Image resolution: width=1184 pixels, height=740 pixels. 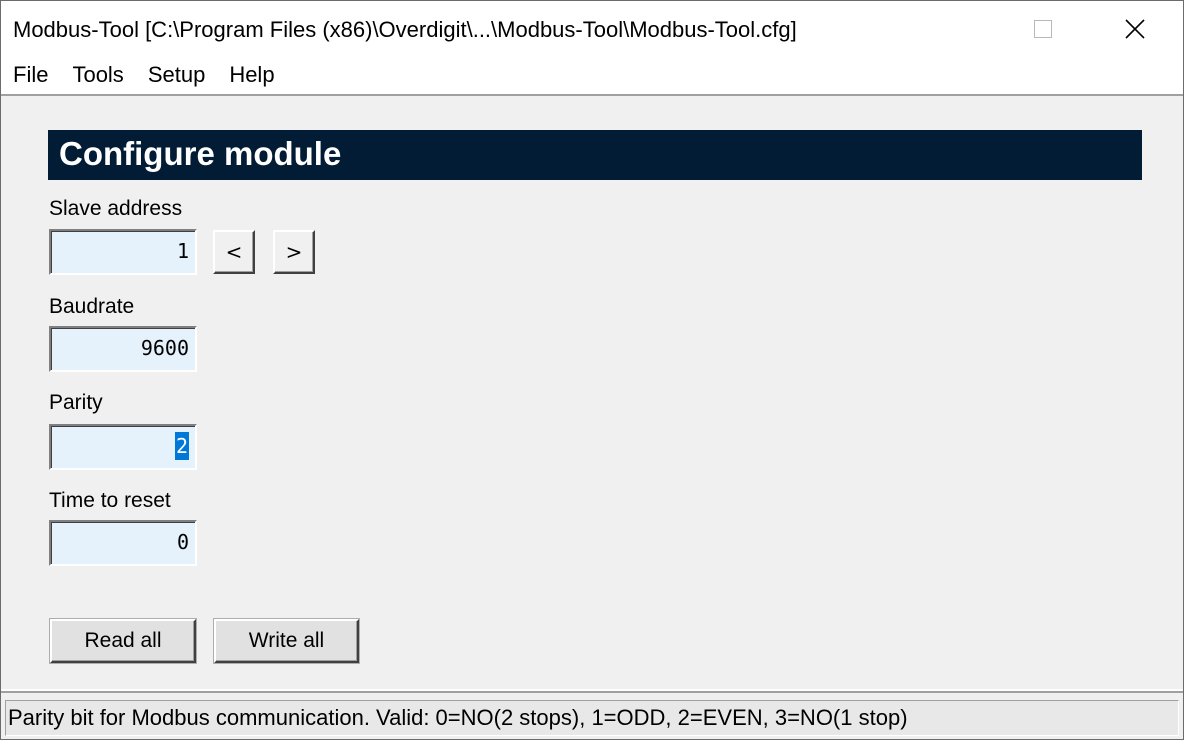 What do you see at coordinates (97, 75) in the screenshot?
I see `menu-tools: Tools` at bounding box center [97, 75].